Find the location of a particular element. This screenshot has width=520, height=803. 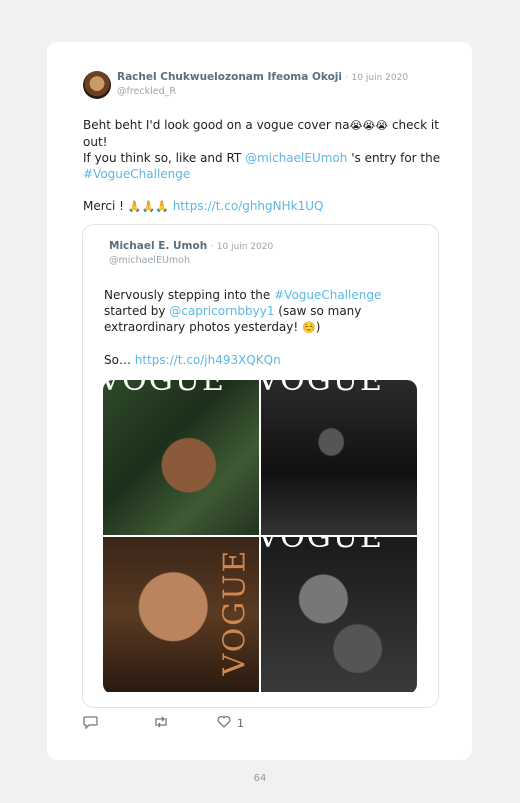

quoted-line-2: started by is located at coordinates (137, 311).